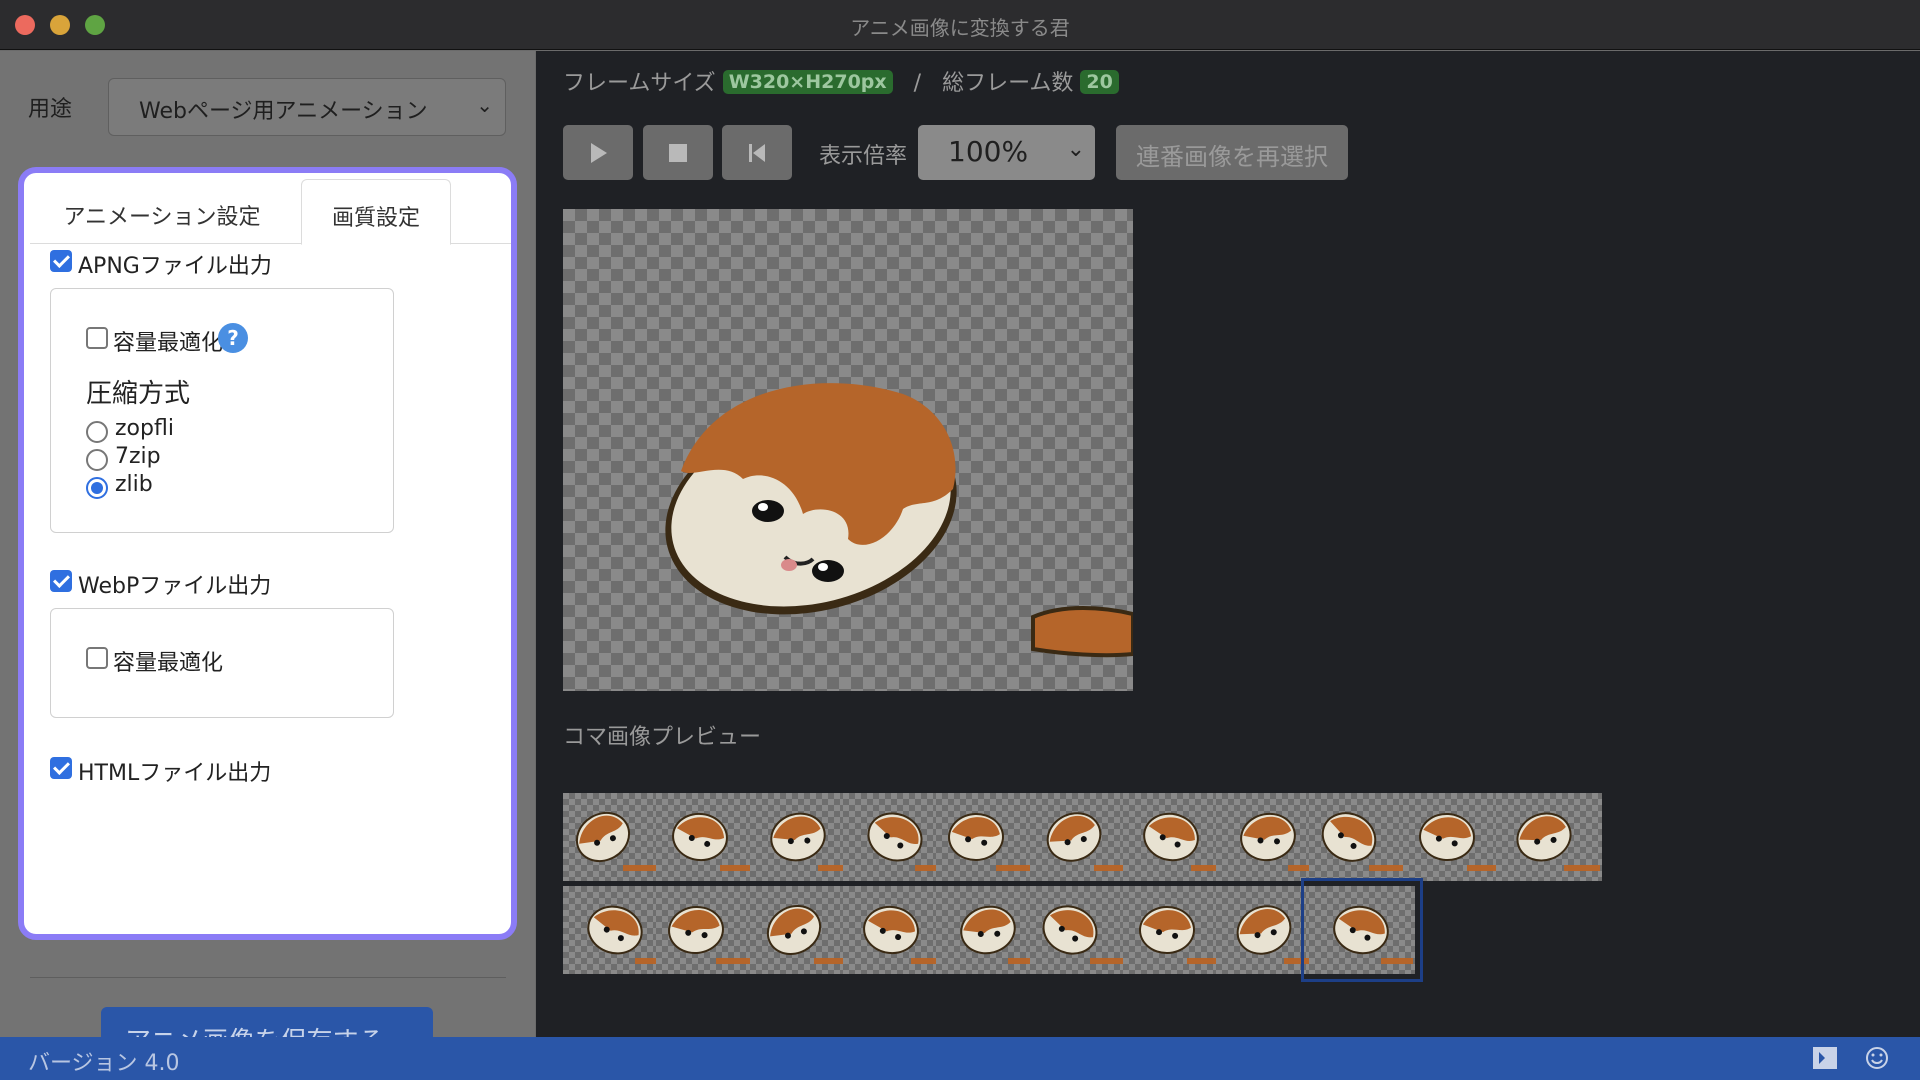  I want to click on webp-optimize-label: 容量最適化, so click(168, 663).